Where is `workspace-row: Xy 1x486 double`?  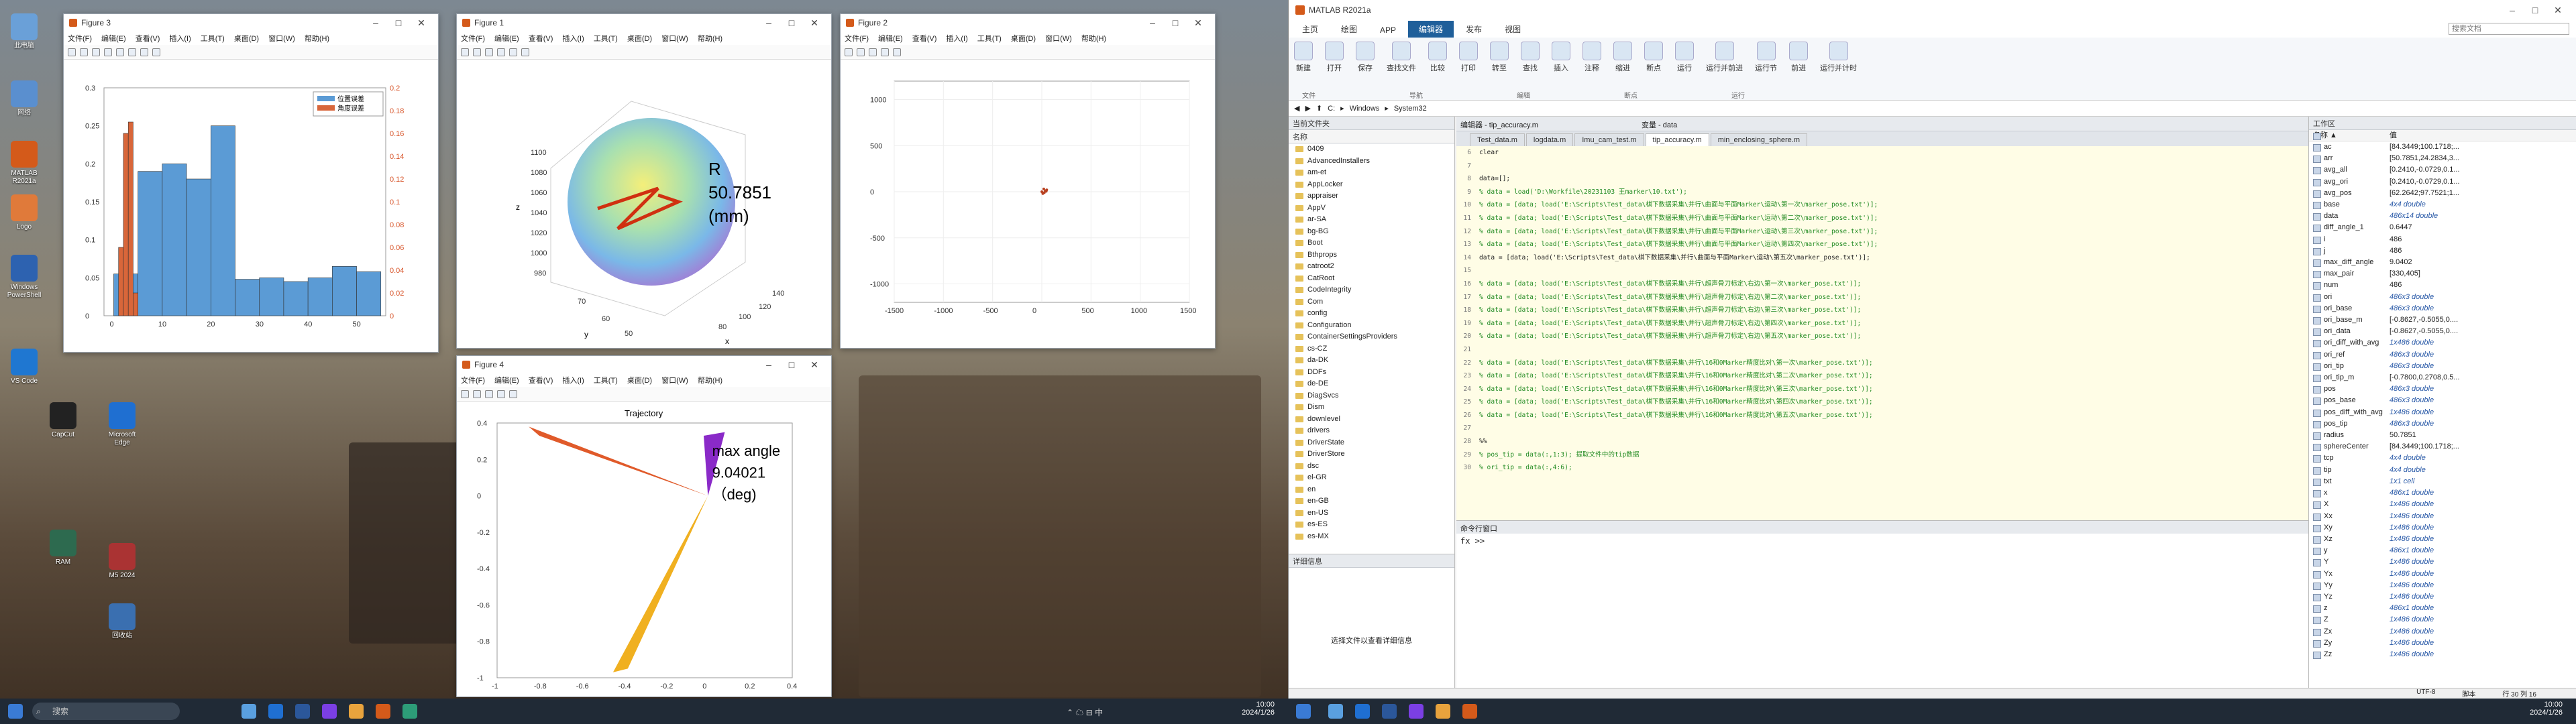
workspace-row: Xy 1x486 double is located at coordinates (2442, 528).